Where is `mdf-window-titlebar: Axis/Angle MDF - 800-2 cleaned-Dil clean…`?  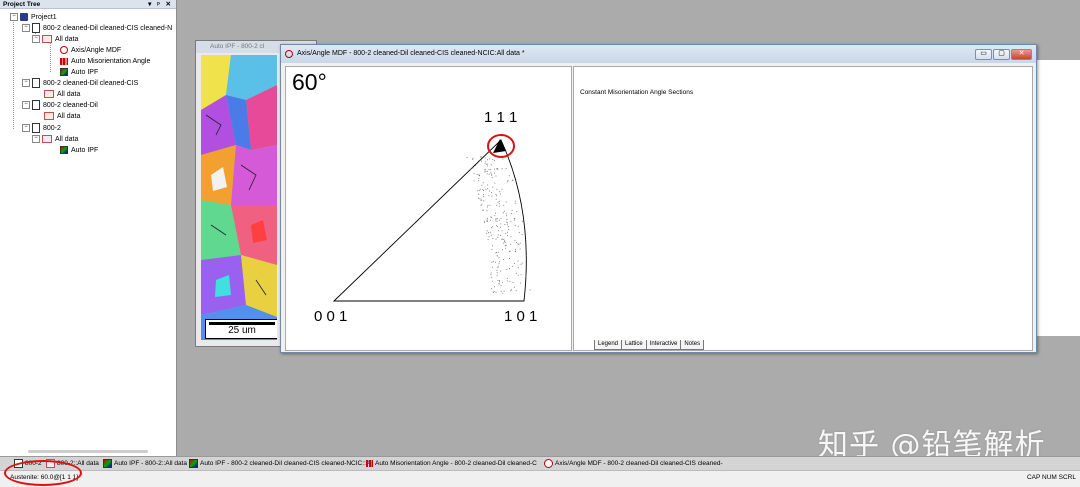
mdf-window-titlebar: Axis/Angle MDF - 800-2 cleaned-Dil clean… is located at coordinates (658, 54).